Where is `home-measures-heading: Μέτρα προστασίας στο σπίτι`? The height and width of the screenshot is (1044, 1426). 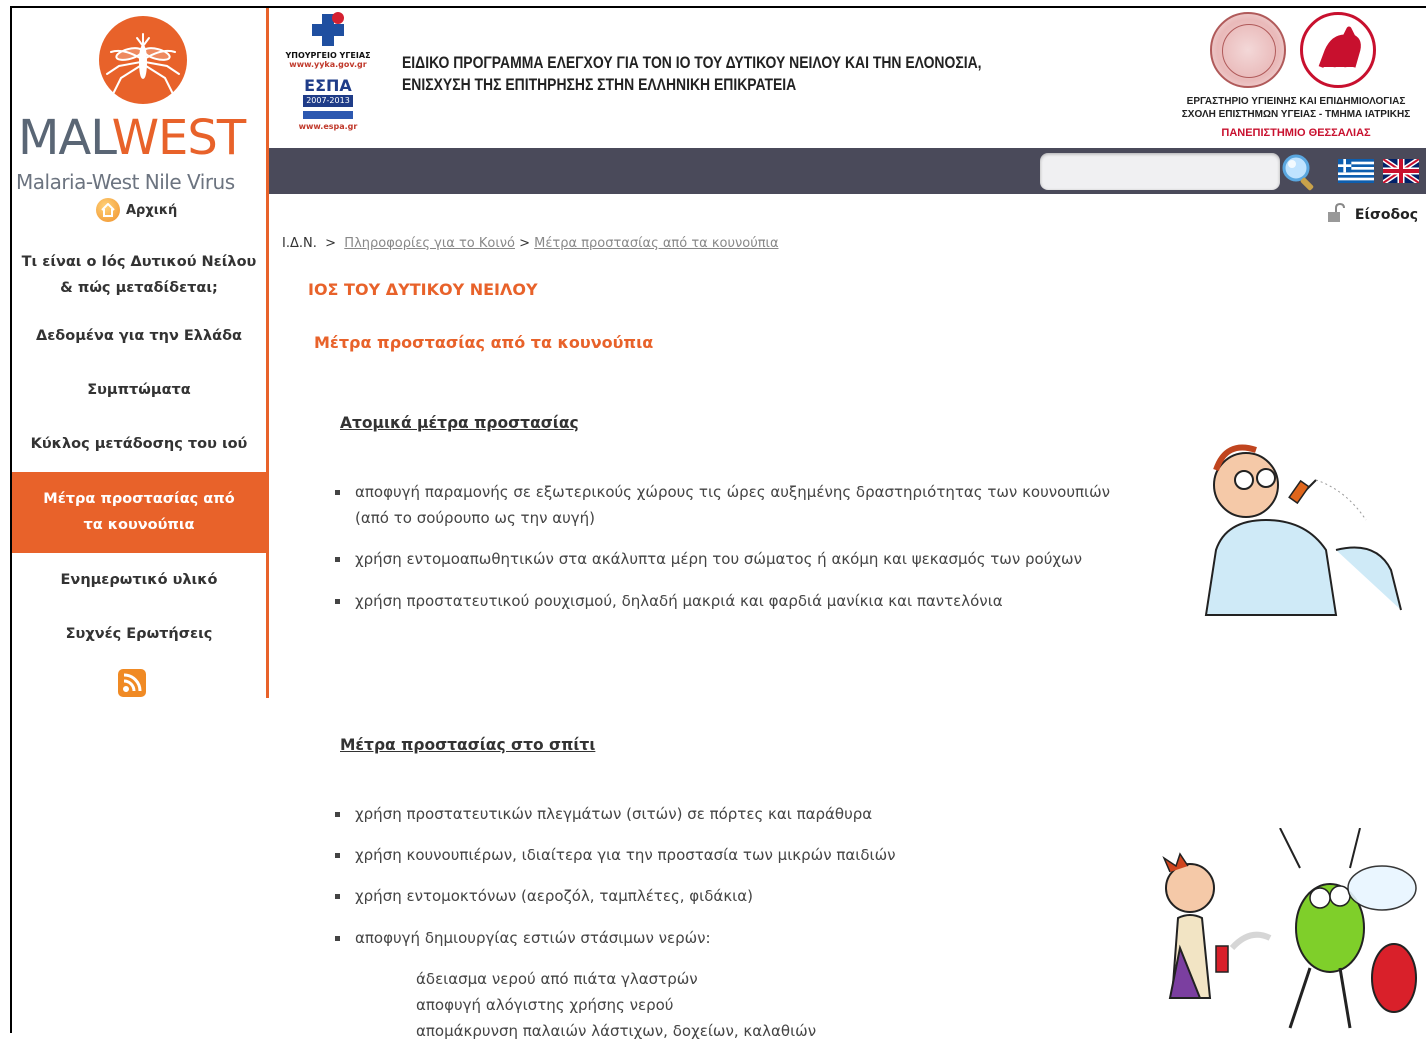
home-measures-heading: Μέτρα προστασίας στο σπίτι is located at coordinates (468, 745).